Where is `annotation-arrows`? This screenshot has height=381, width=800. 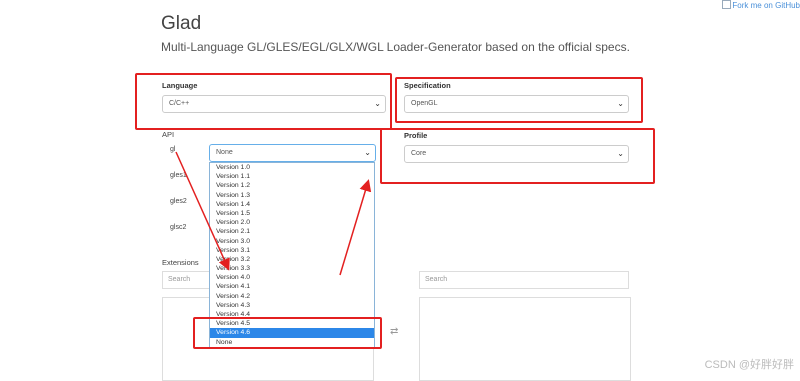 annotation-arrows is located at coordinates (273, 213).